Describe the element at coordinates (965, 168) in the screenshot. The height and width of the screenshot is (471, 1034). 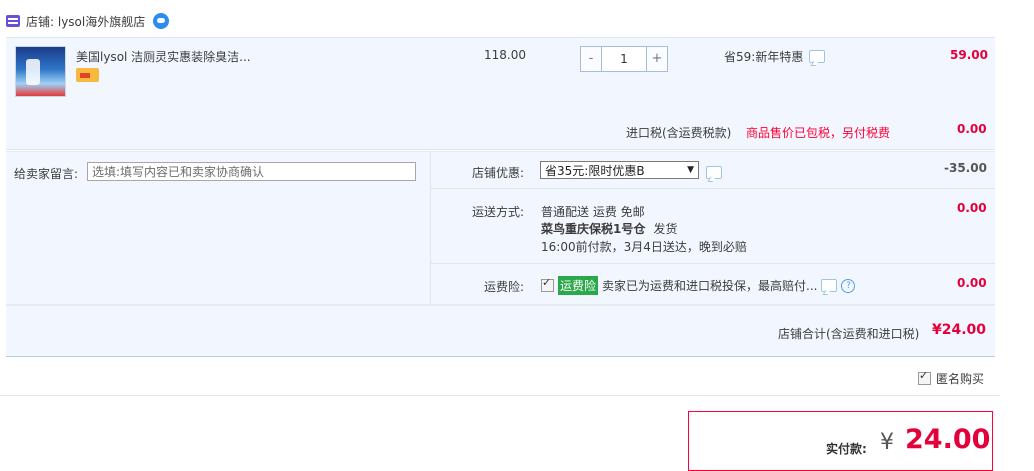
I see `shop-discount-amount: -35.00` at that location.